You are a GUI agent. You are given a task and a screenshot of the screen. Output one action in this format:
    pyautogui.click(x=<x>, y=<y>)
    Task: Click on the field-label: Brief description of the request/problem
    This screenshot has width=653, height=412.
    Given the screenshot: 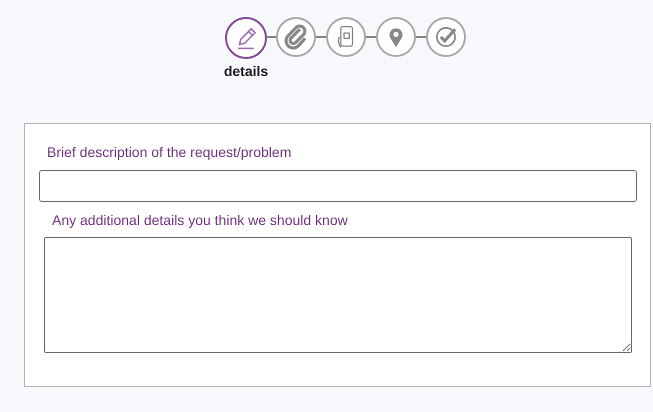 What is the action you would take?
    pyautogui.click(x=169, y=152)
    